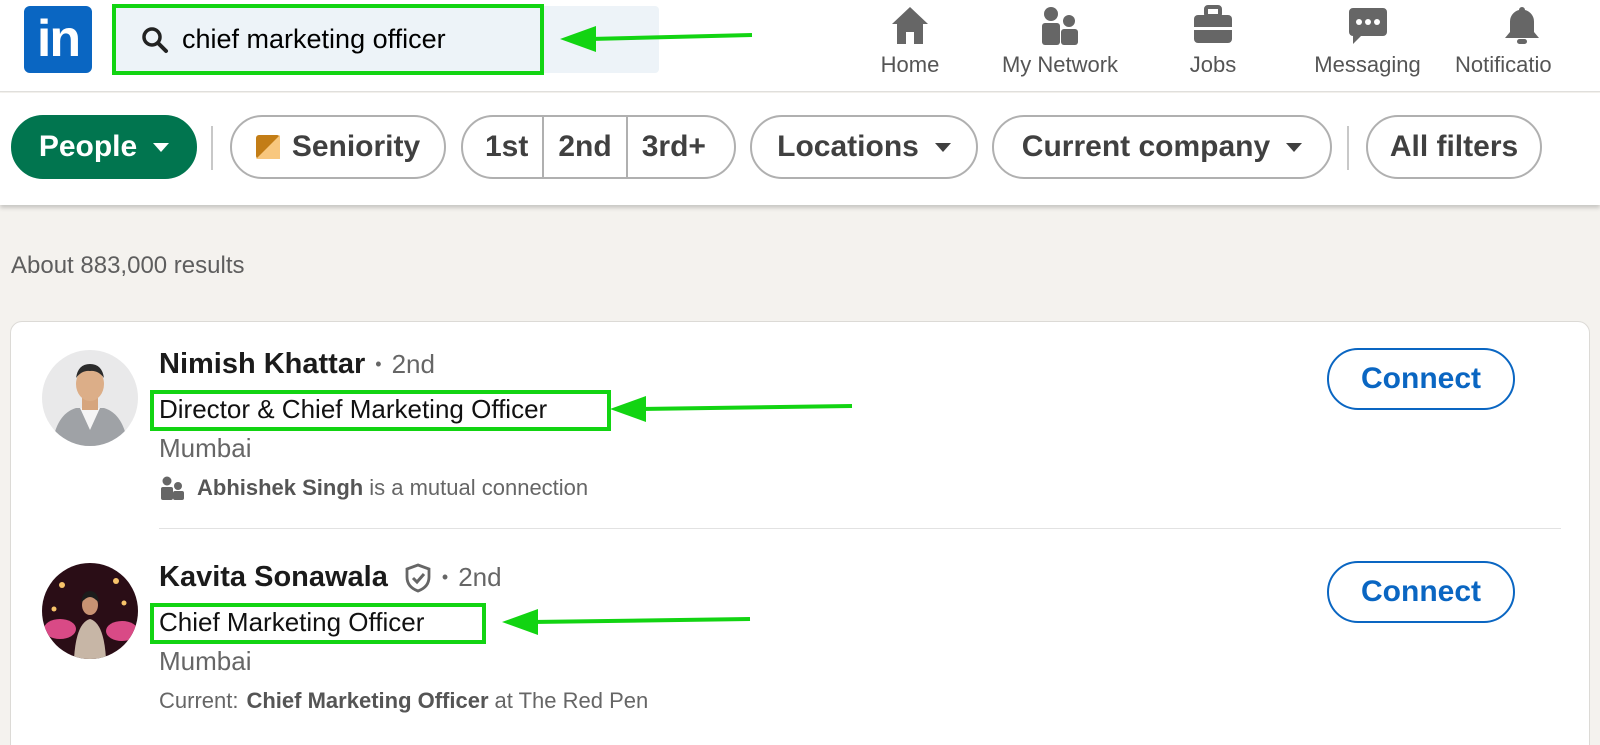  What do you see at coordinates (273, 577) in the screenshot?
I see `result-name: Kavita Sonawala` at bounding box center [273, 577].